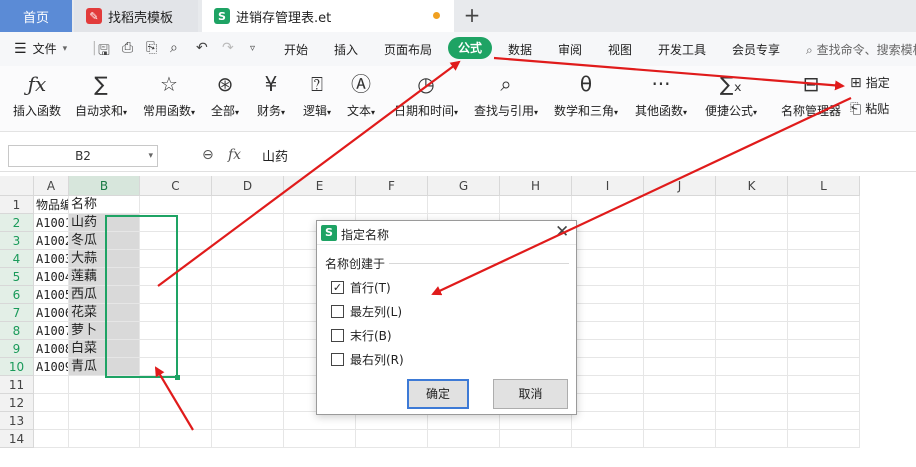 Image resolution: width=916 pixels, height=467 pixels. Describe the element at coordinates (731, 94) in the screenshot. I see `quick-formula-button: ∑ₓ 便捷公式▾` at that location.